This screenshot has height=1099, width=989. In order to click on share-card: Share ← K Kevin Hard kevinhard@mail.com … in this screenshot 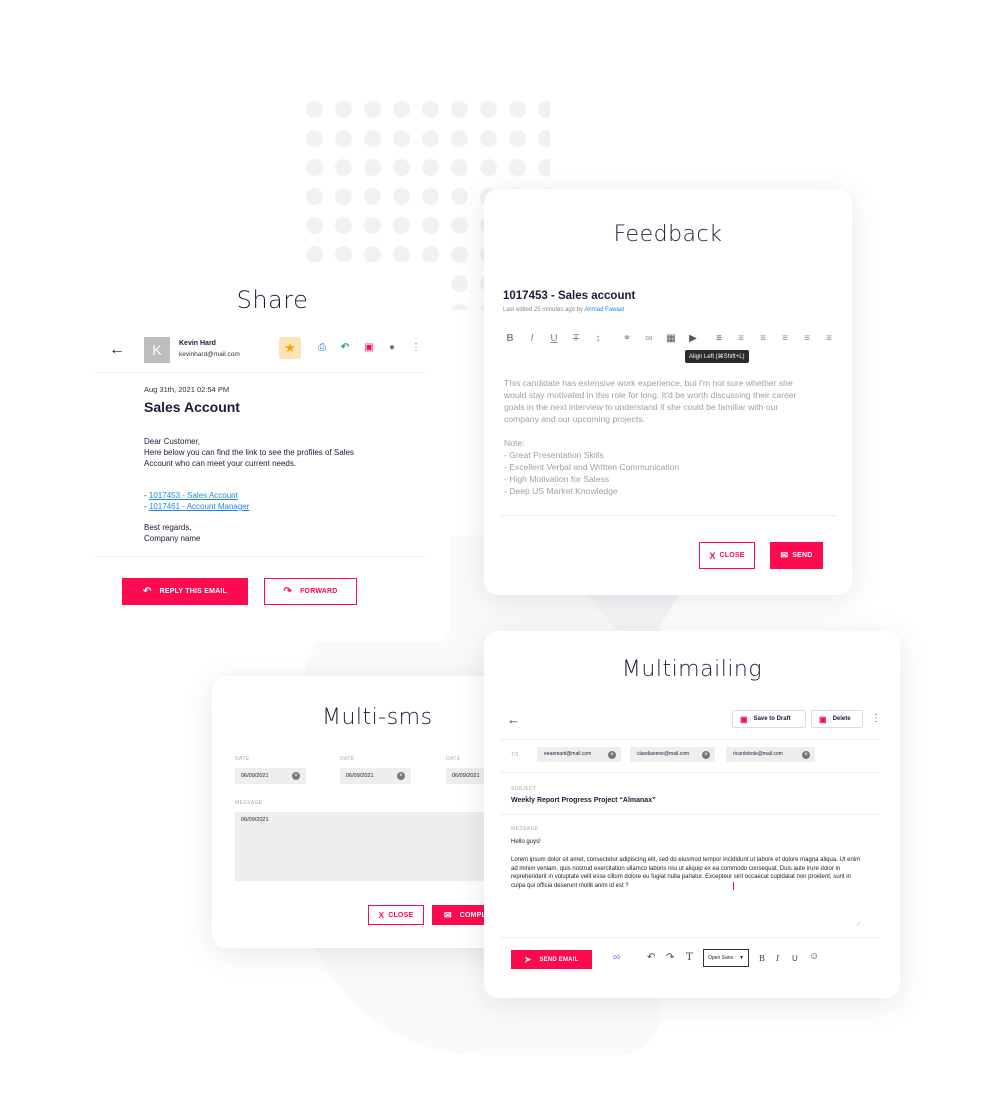, I will do `click(272, 452)`.